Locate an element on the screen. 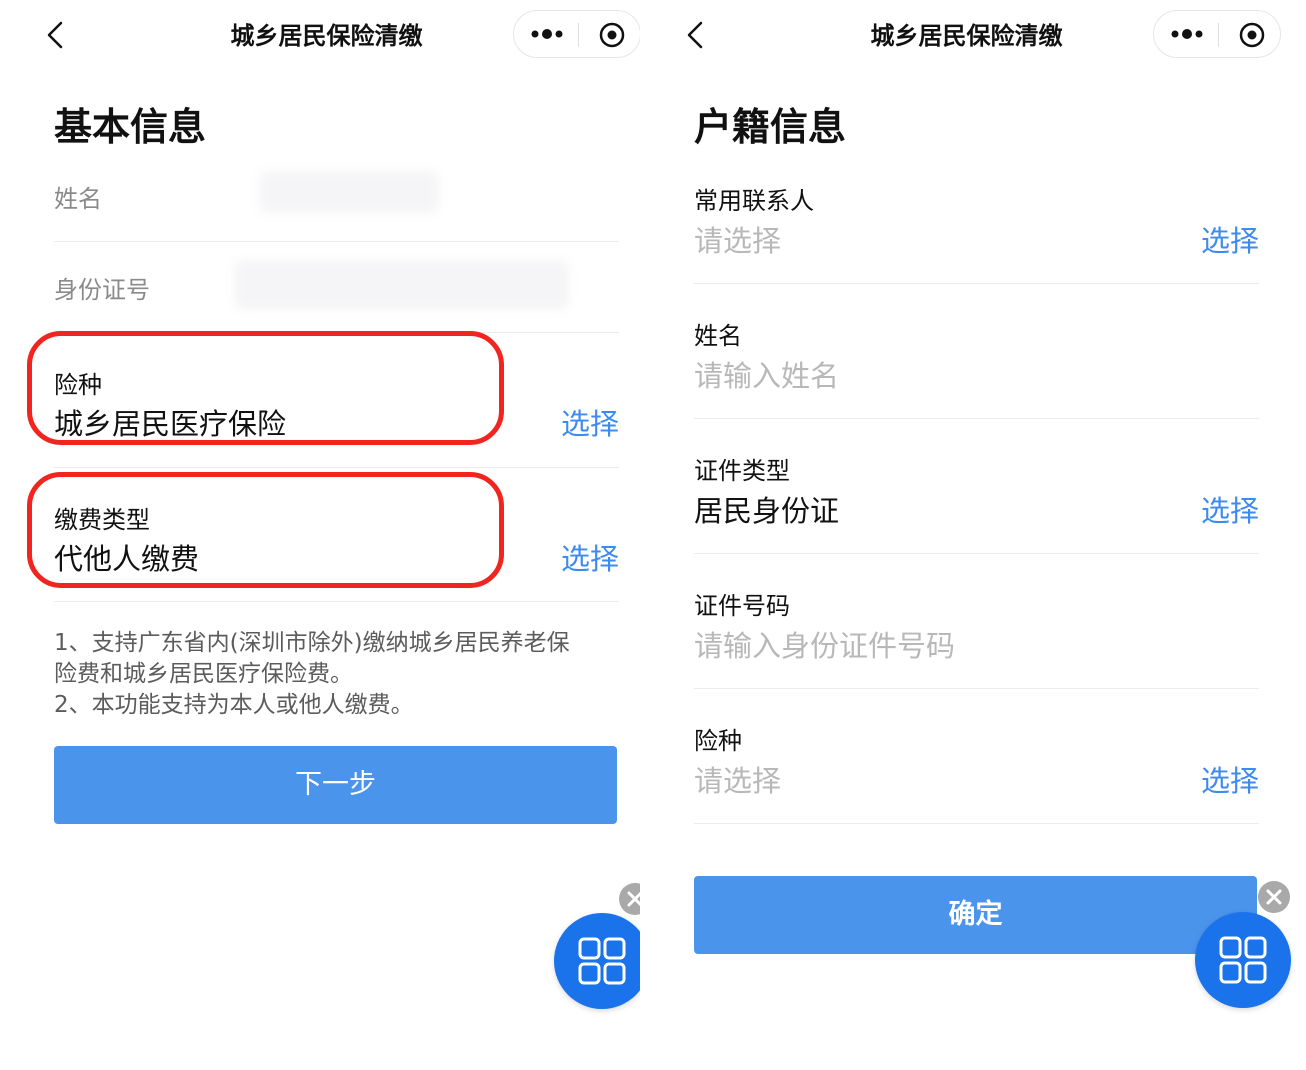 This screenshot has width=1306, height=1070. name-value-blurred is located at coordinates (349, 192).